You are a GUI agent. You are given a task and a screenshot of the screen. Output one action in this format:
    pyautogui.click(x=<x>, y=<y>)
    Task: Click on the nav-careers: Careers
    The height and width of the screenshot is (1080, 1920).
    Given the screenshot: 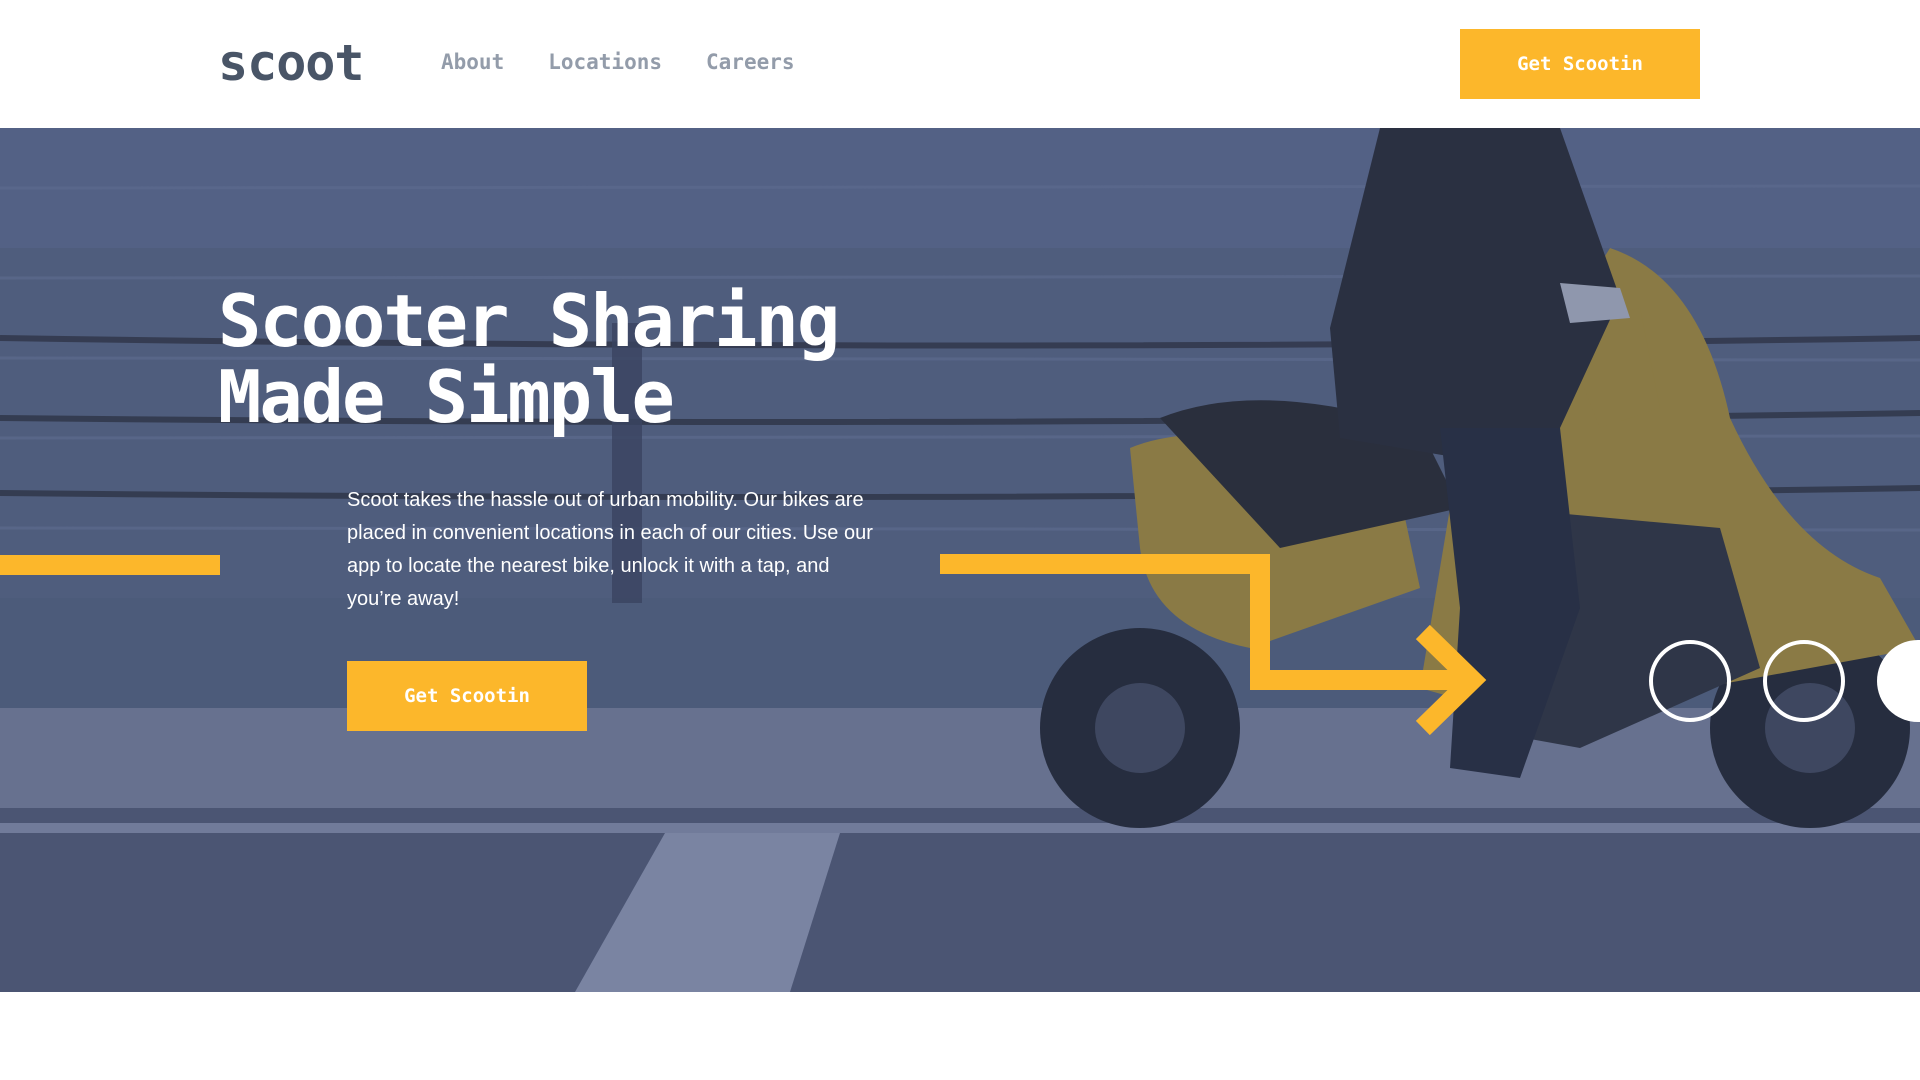 What is the action you would take?
    pyautogui.click(x=750, y=62)
    